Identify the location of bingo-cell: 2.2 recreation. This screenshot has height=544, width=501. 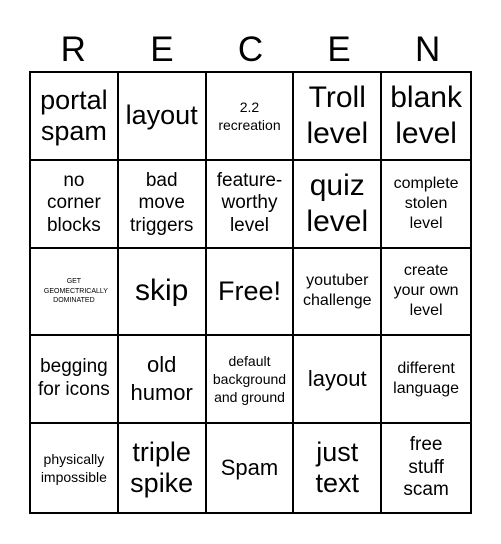
(250, 117).